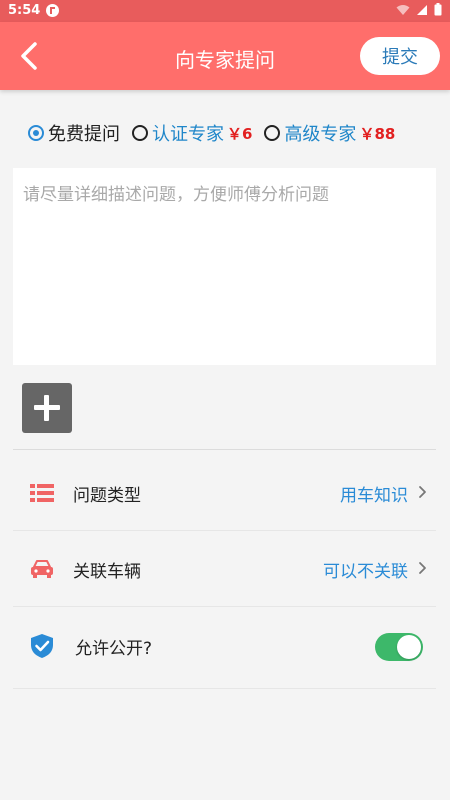 This screenshot has height=800, width=450. What do you see at coordinates (422, 9) in the screenshot?
I see `signal-icon` at bounding box center [422, 9].